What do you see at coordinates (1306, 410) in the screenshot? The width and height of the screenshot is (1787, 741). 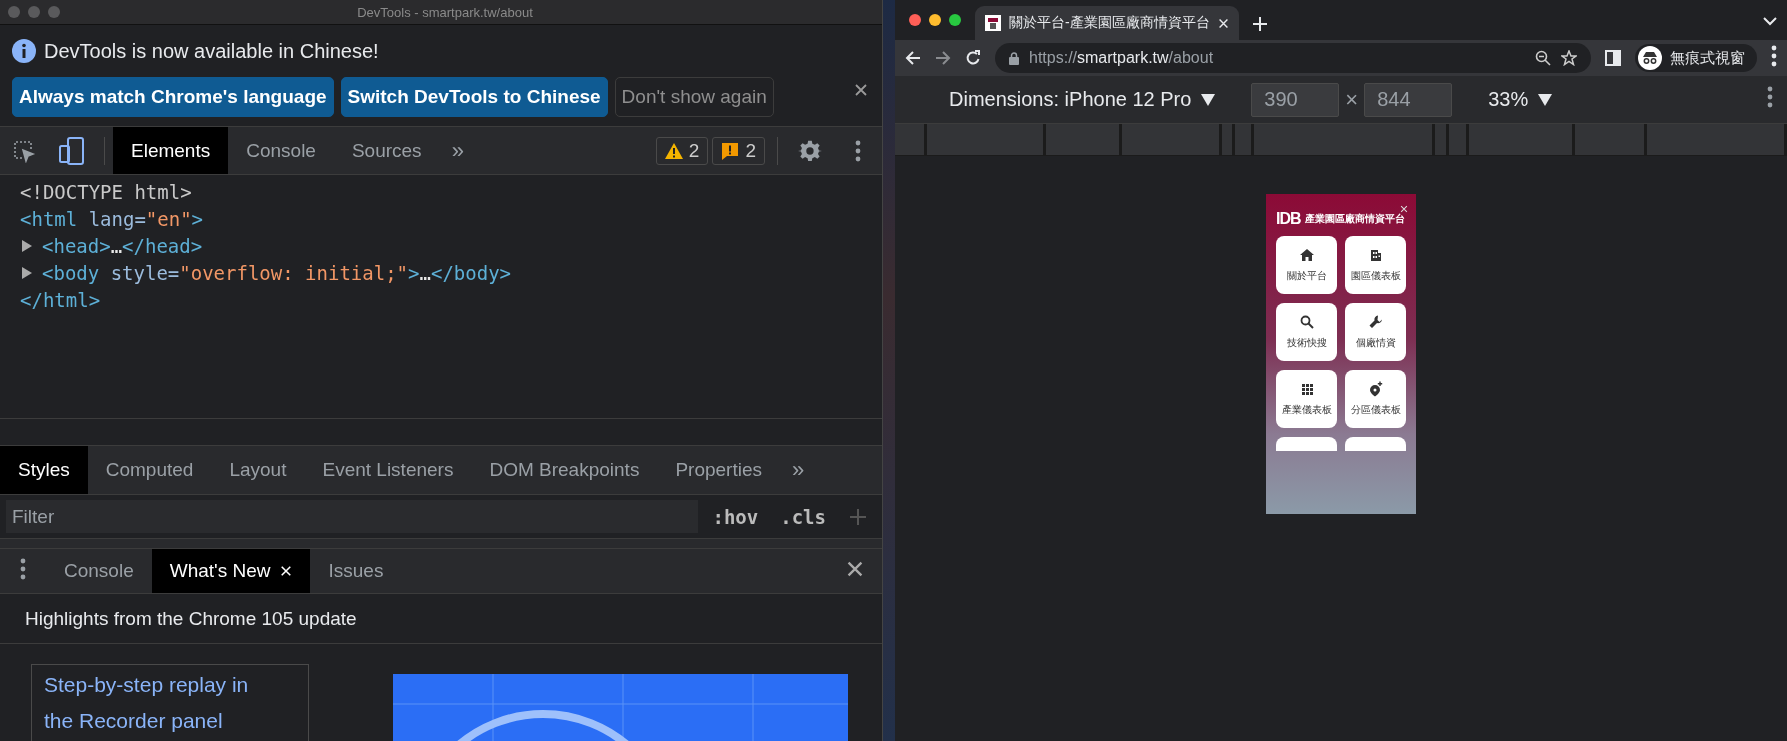 I see `tile-label: 產業儀表板` at bounding box center [1306, 410].